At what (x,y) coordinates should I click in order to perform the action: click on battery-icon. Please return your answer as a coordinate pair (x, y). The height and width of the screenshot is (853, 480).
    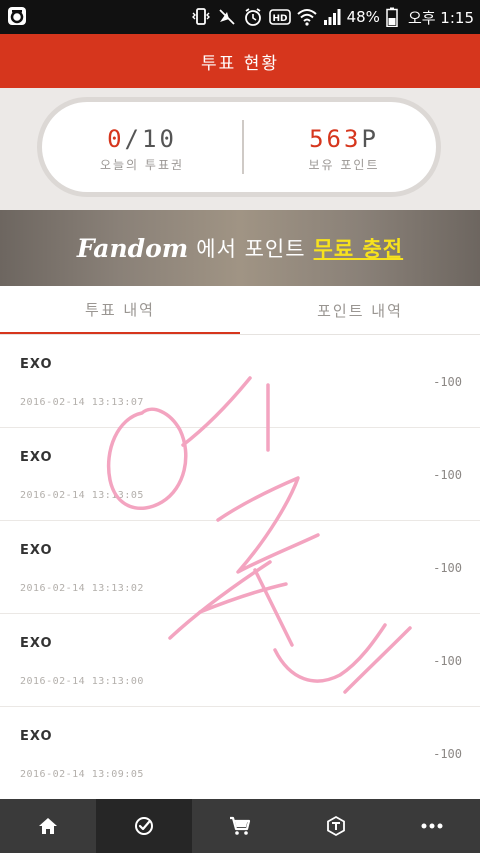
    Looking at the image, I should click on (392, 17).